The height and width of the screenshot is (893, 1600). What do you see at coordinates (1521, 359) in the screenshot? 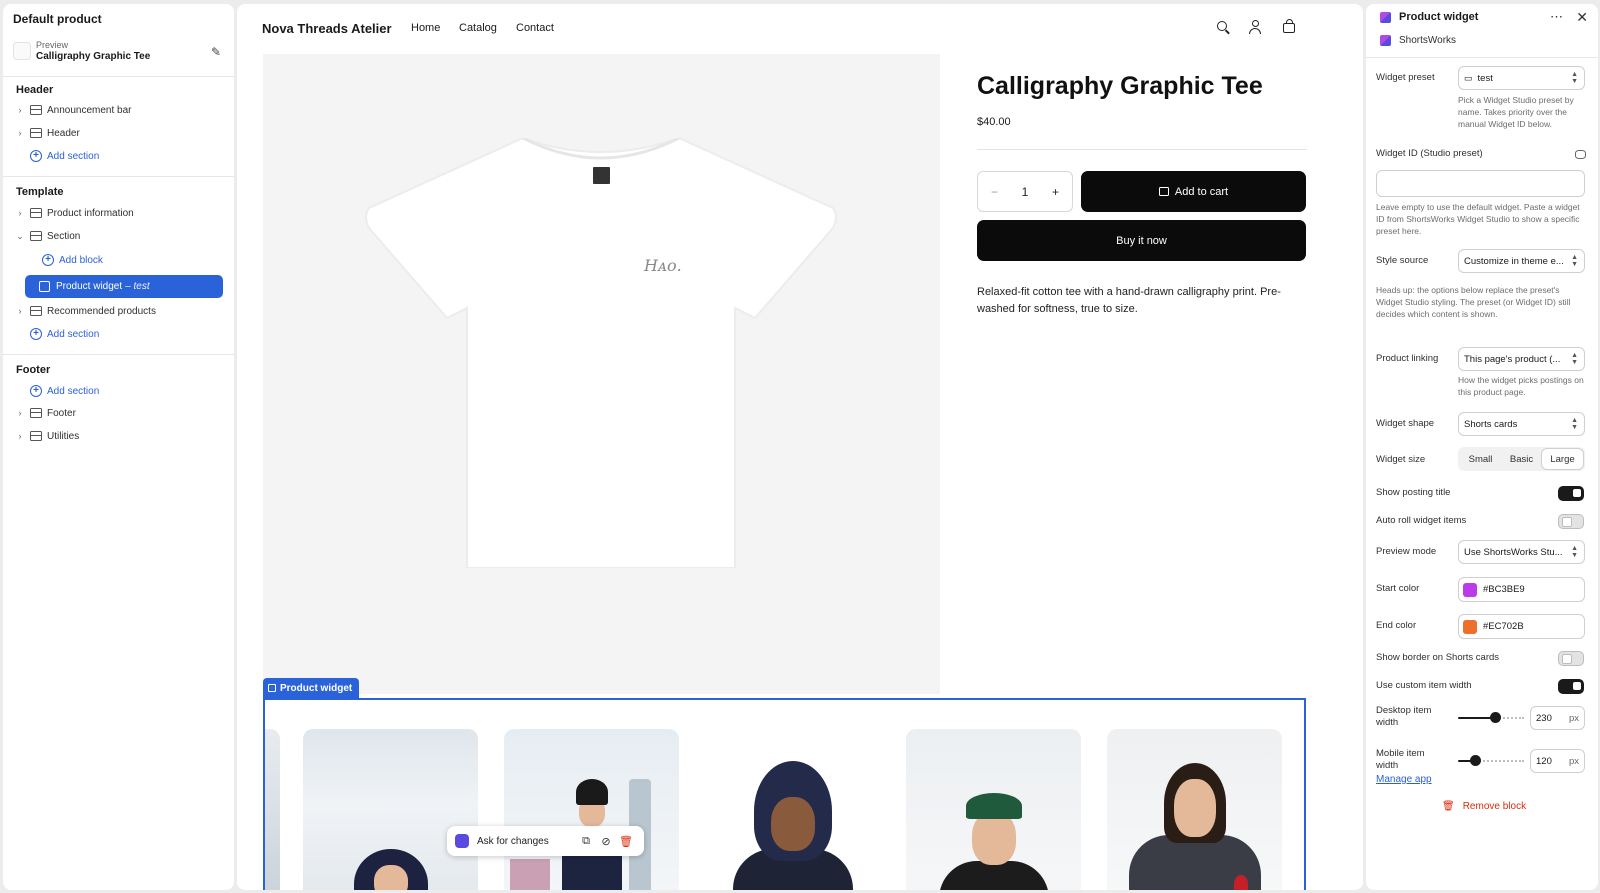
I see `product-linking-select: This page's product (... ▲ ▼` at bounding box center [1521, 359].